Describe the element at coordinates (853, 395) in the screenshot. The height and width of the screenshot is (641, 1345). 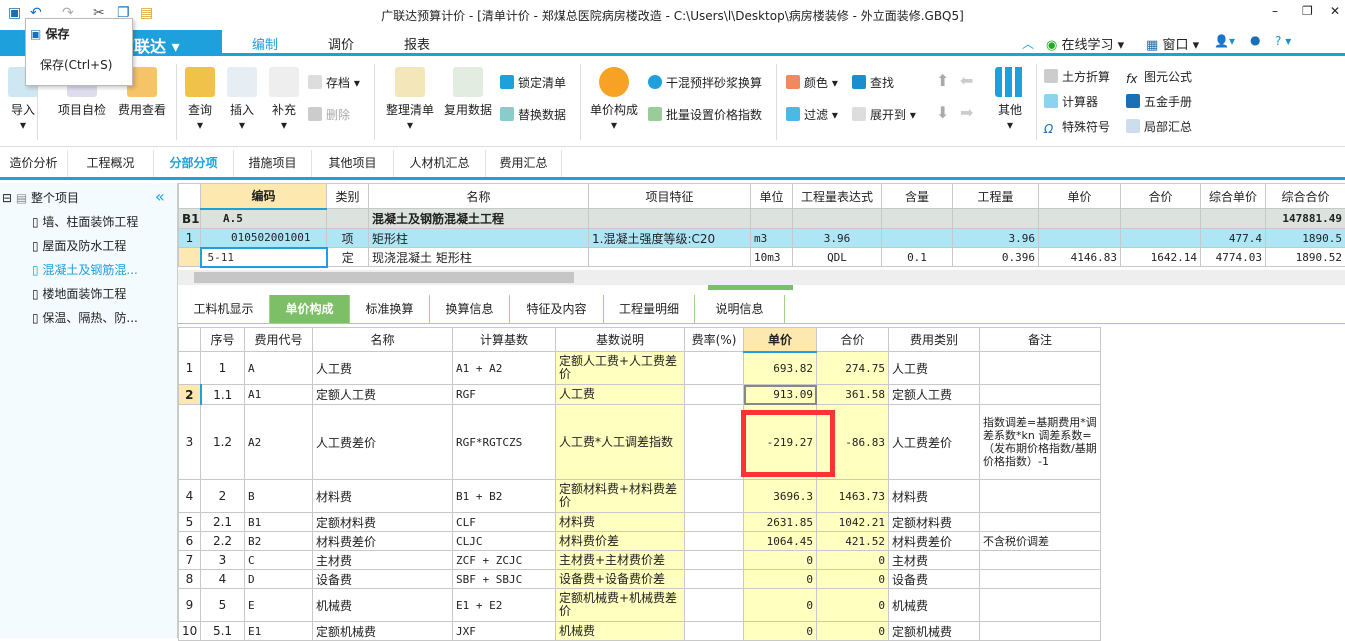
I see `grid-cell: 361.58` at that location.